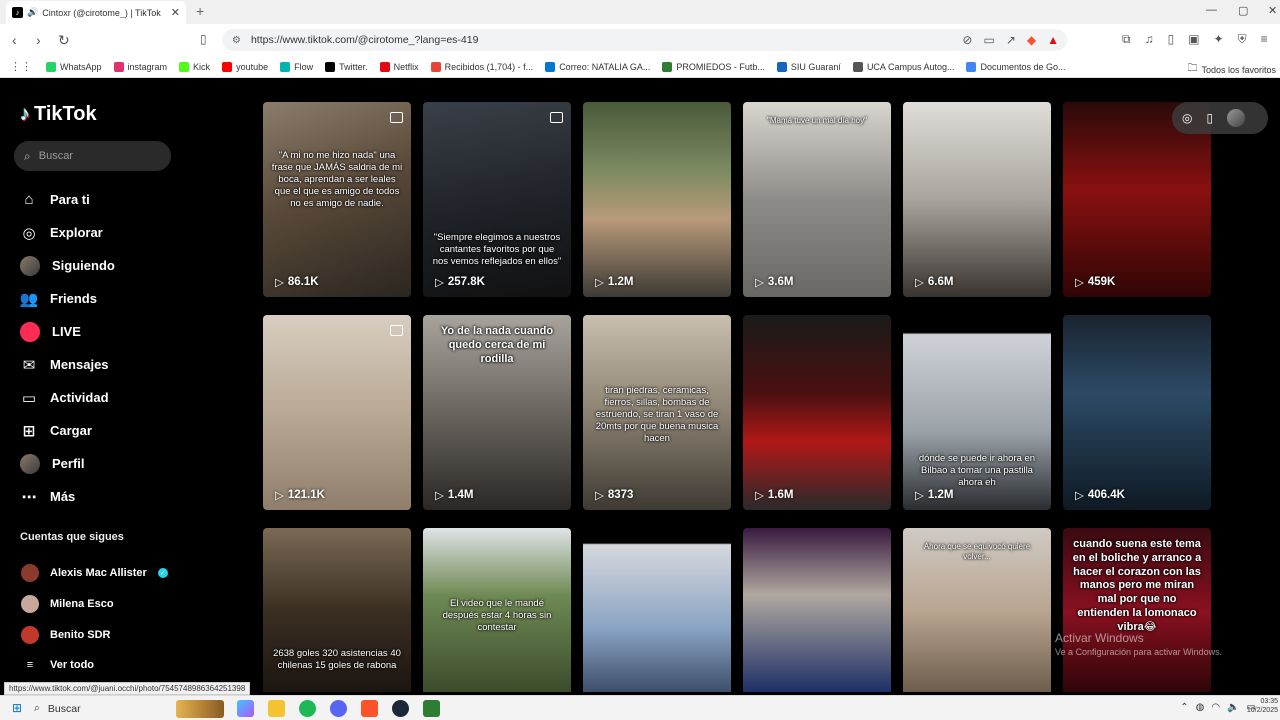 This screenshot has height=720, width=1280. I want to click on bookmark-label: instagram, so click(147, 66).